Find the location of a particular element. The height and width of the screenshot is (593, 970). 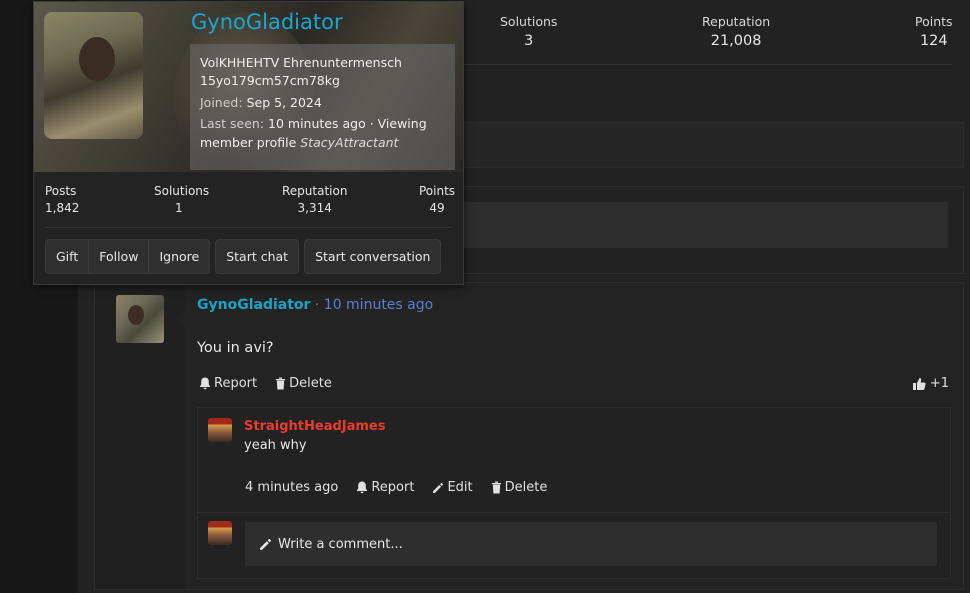

post-meta: GynoGladiator · 10 minutes ago is located at coordinates (315, 305).